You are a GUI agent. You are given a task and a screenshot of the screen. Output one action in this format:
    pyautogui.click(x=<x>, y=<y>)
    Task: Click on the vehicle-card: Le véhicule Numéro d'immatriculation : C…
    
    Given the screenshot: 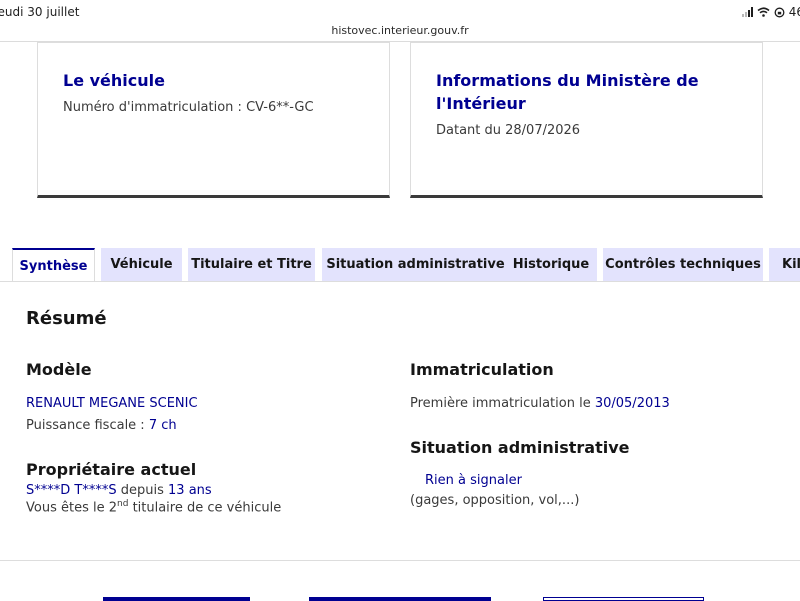 What is the action you would take?
    pyautogui.click(x=213, y=120)
    